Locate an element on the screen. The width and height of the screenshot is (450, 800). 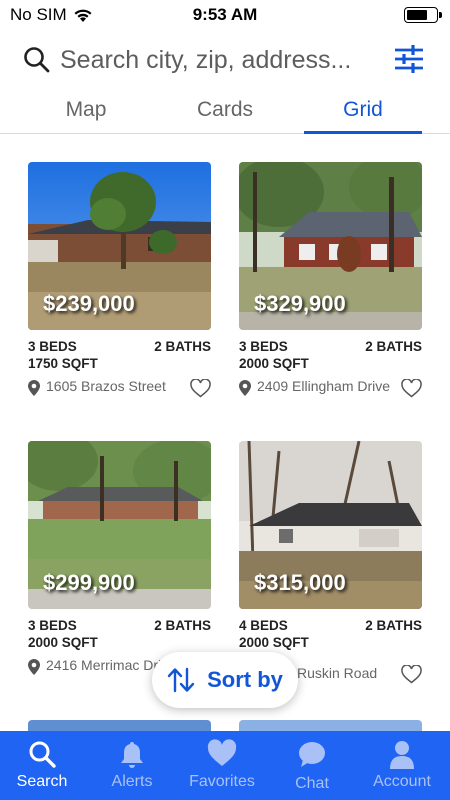
beds-count: 4 BEDS is located at coordinates (263, 625).